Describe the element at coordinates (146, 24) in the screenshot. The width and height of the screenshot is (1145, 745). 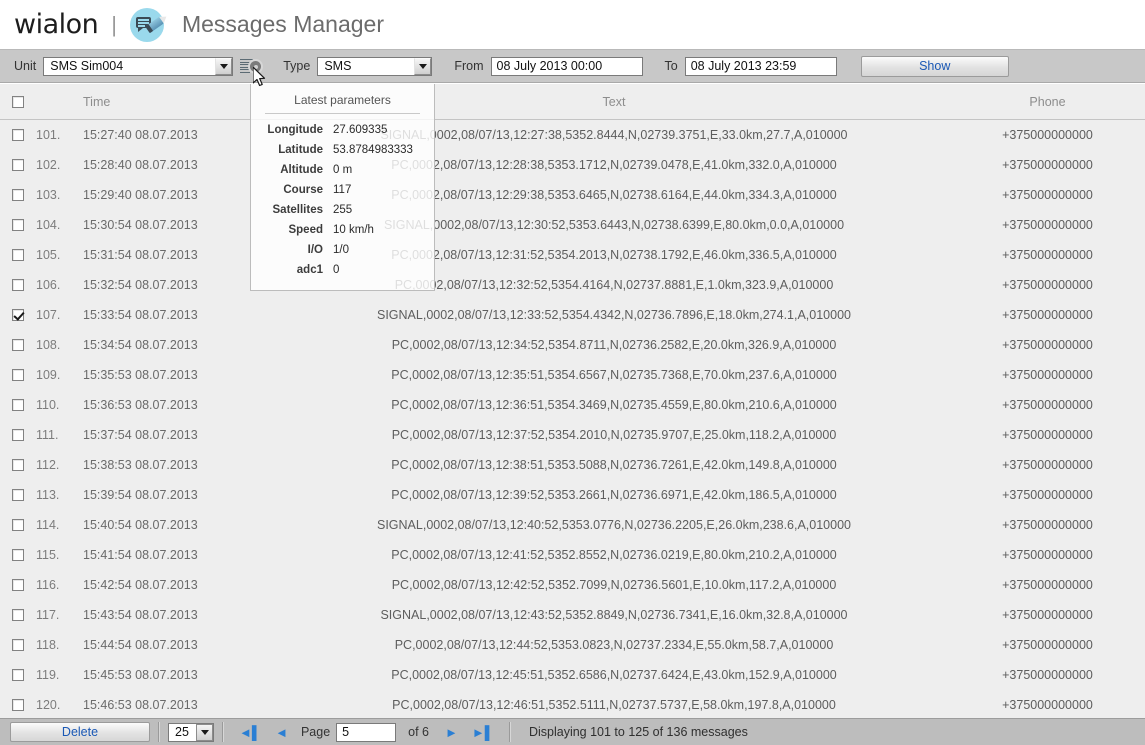
I see `messages-pencil-icon` at that location.